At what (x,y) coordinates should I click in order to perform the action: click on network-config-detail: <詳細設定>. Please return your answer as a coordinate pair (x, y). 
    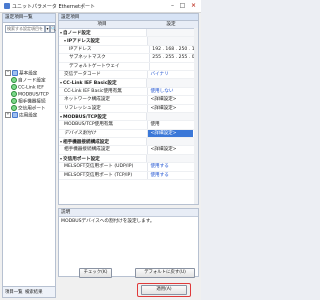
    Looking at the image, I should click on (172, 100).